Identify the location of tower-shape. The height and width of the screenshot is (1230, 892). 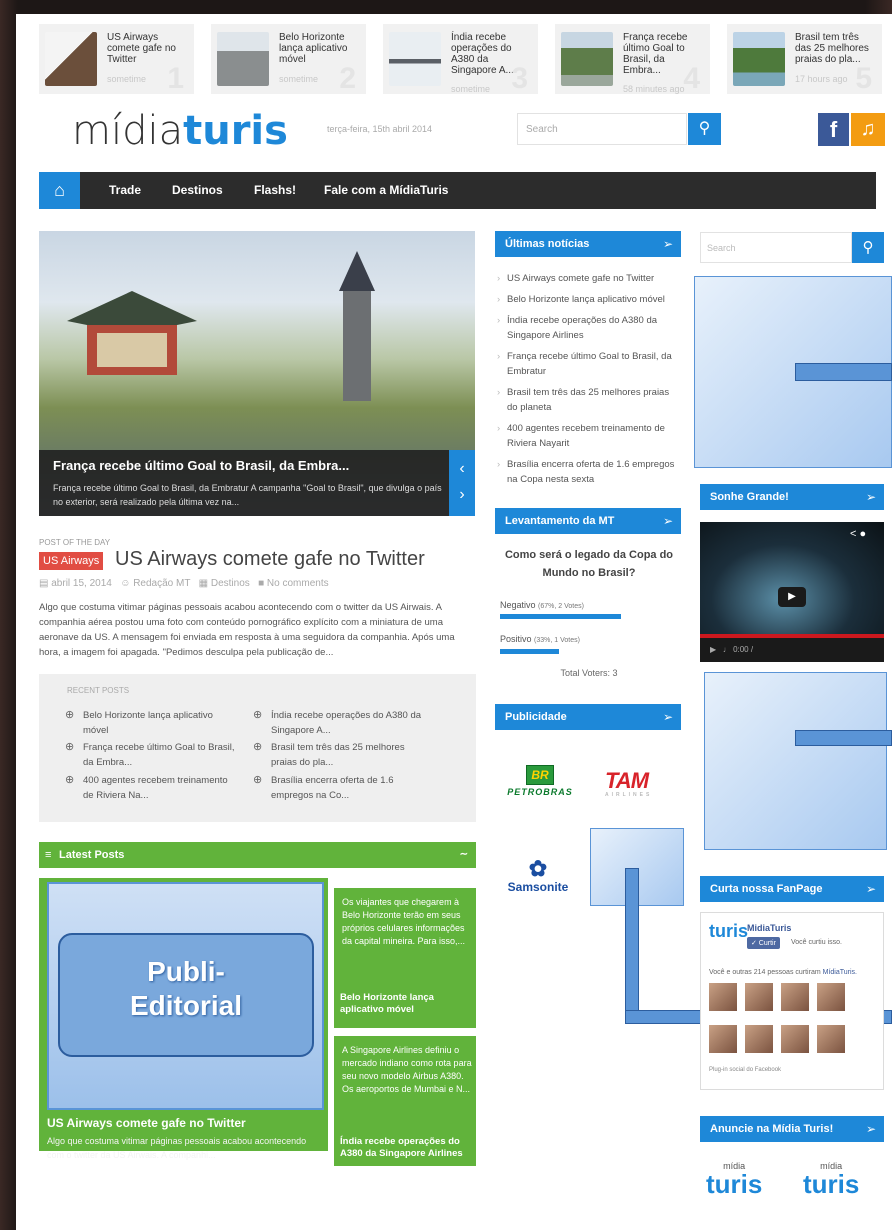
(357, 326).